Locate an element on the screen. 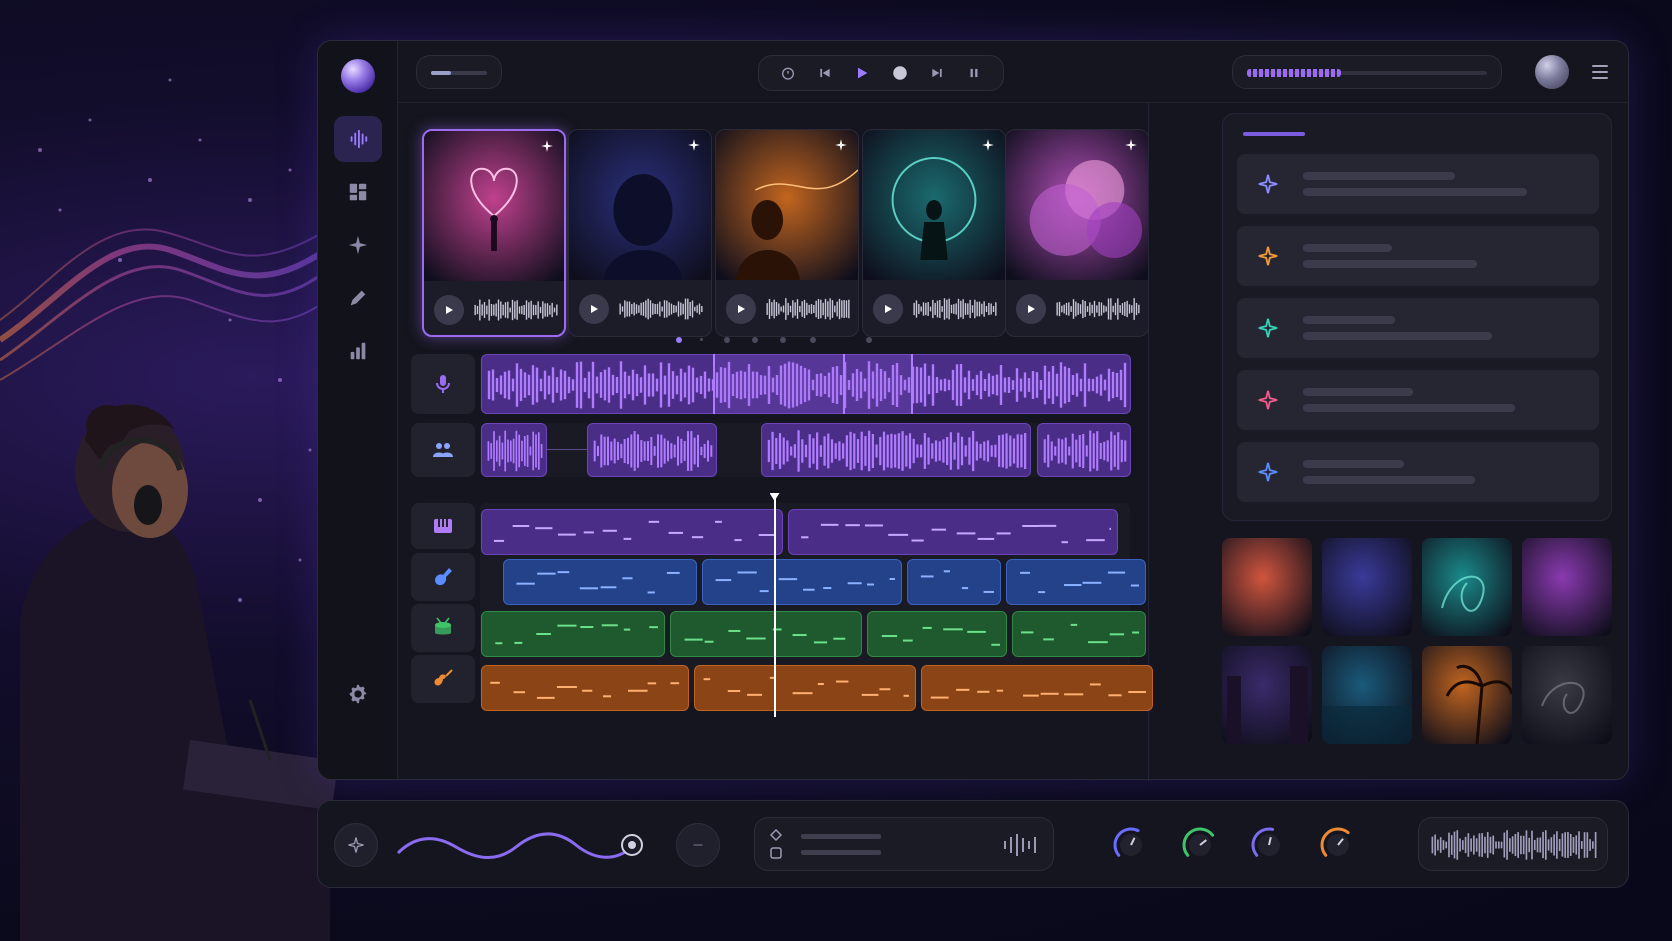  sidebar-item-analytics is located at coordinates (358, 351).